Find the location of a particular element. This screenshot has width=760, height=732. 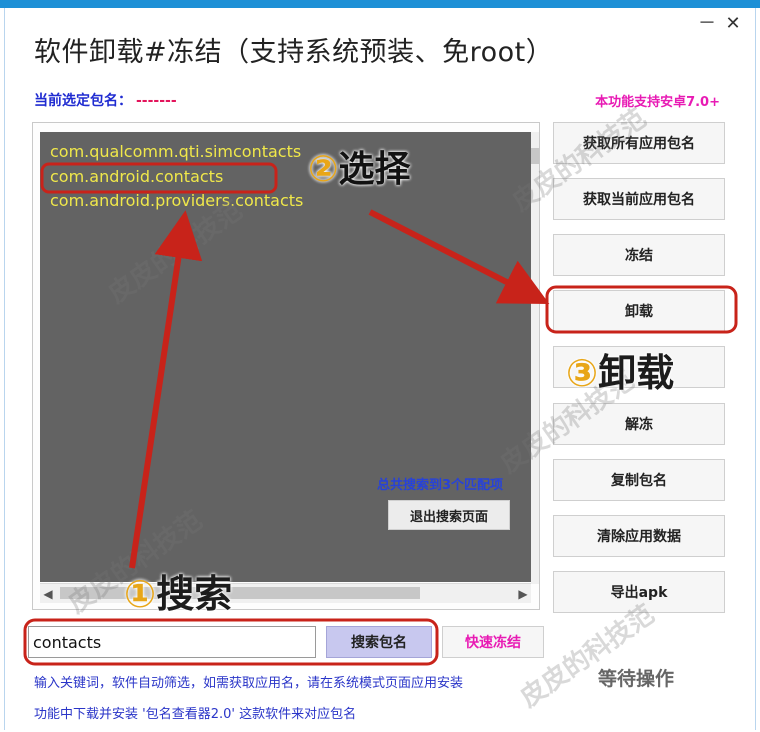

list-item: com.qualcomm.qti.simcontacts is located at coordinates (175, 151).